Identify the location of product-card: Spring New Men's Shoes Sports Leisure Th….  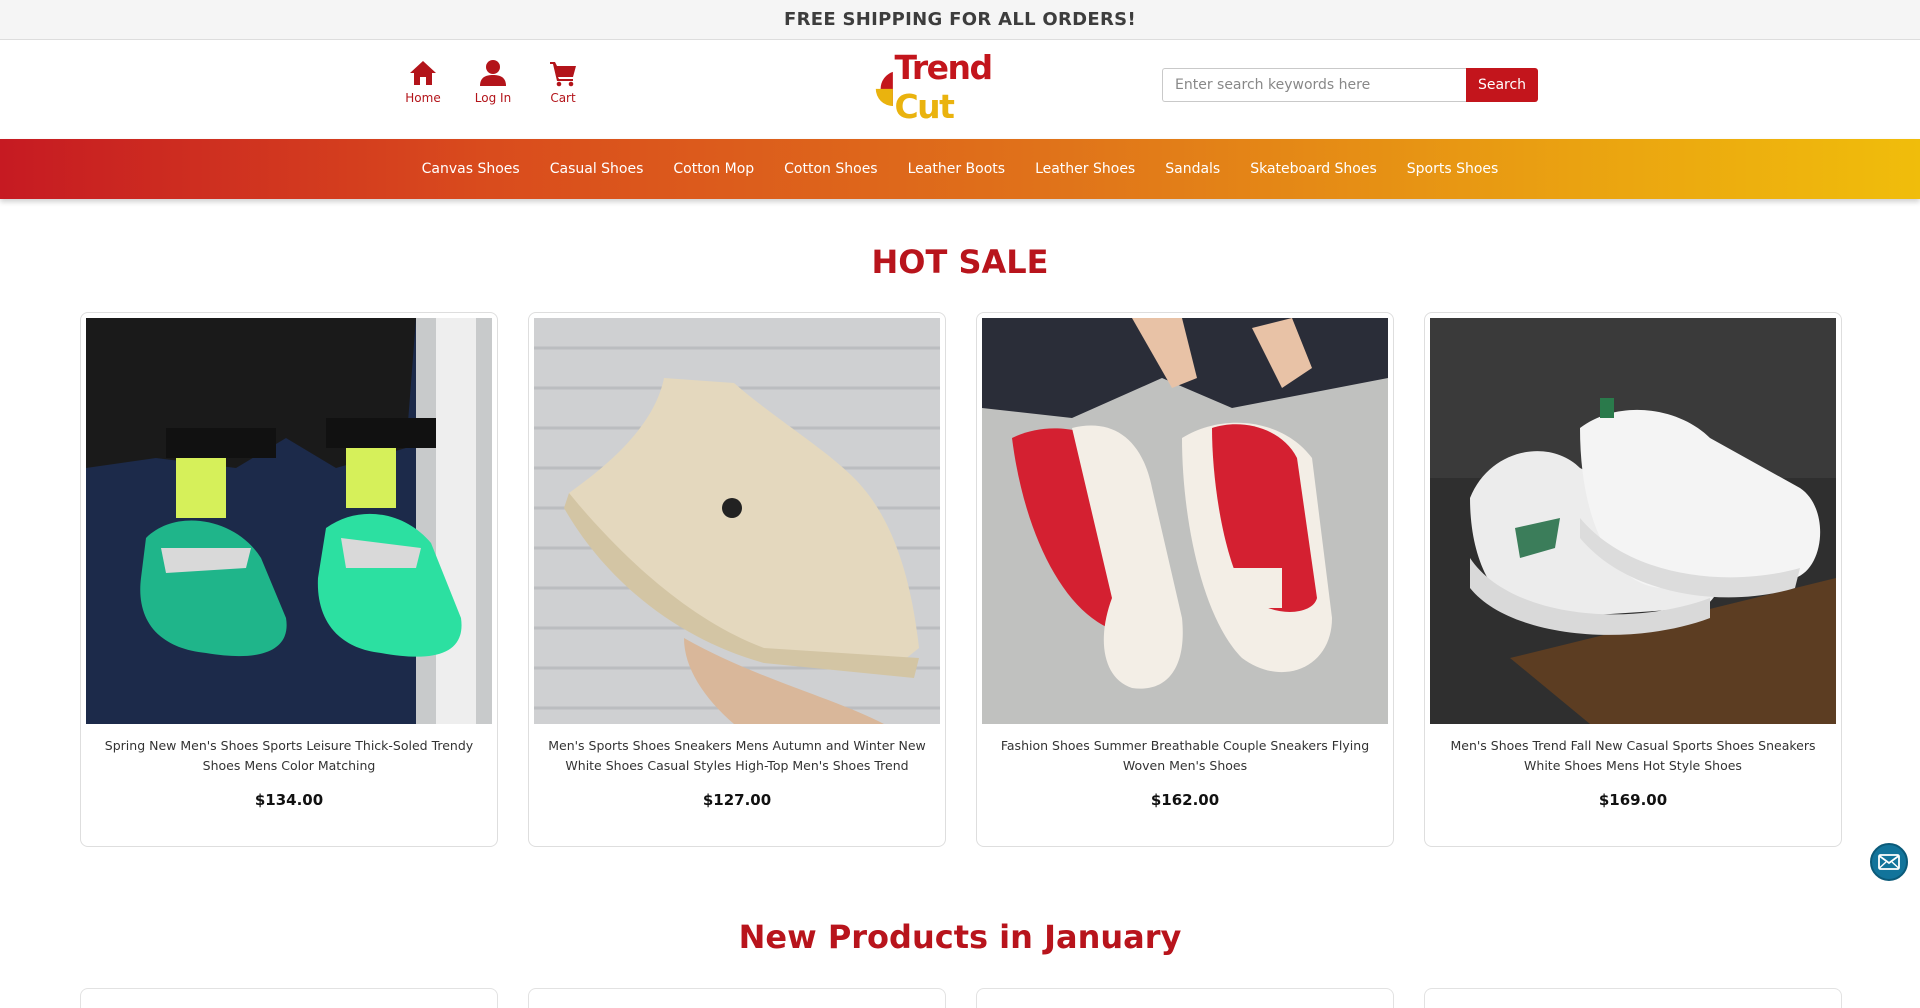
(289, 579).